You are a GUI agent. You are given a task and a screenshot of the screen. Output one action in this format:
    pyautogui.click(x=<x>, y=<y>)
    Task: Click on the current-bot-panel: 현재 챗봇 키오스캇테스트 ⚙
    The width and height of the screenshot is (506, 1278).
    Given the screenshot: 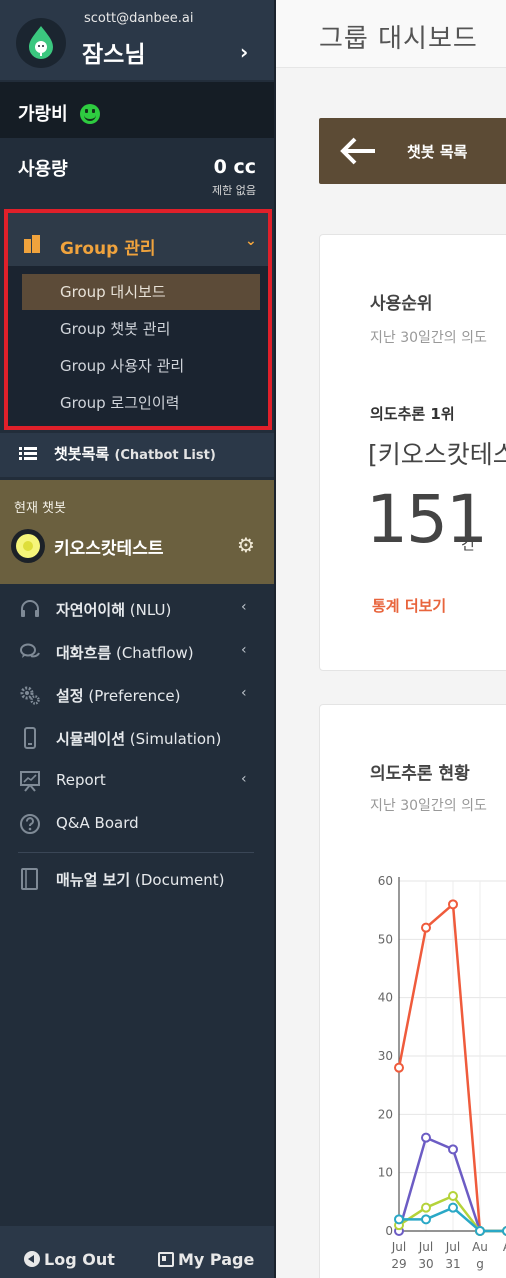 What is the action you would take?
    pyautogui.click(x=137, y=532)
    